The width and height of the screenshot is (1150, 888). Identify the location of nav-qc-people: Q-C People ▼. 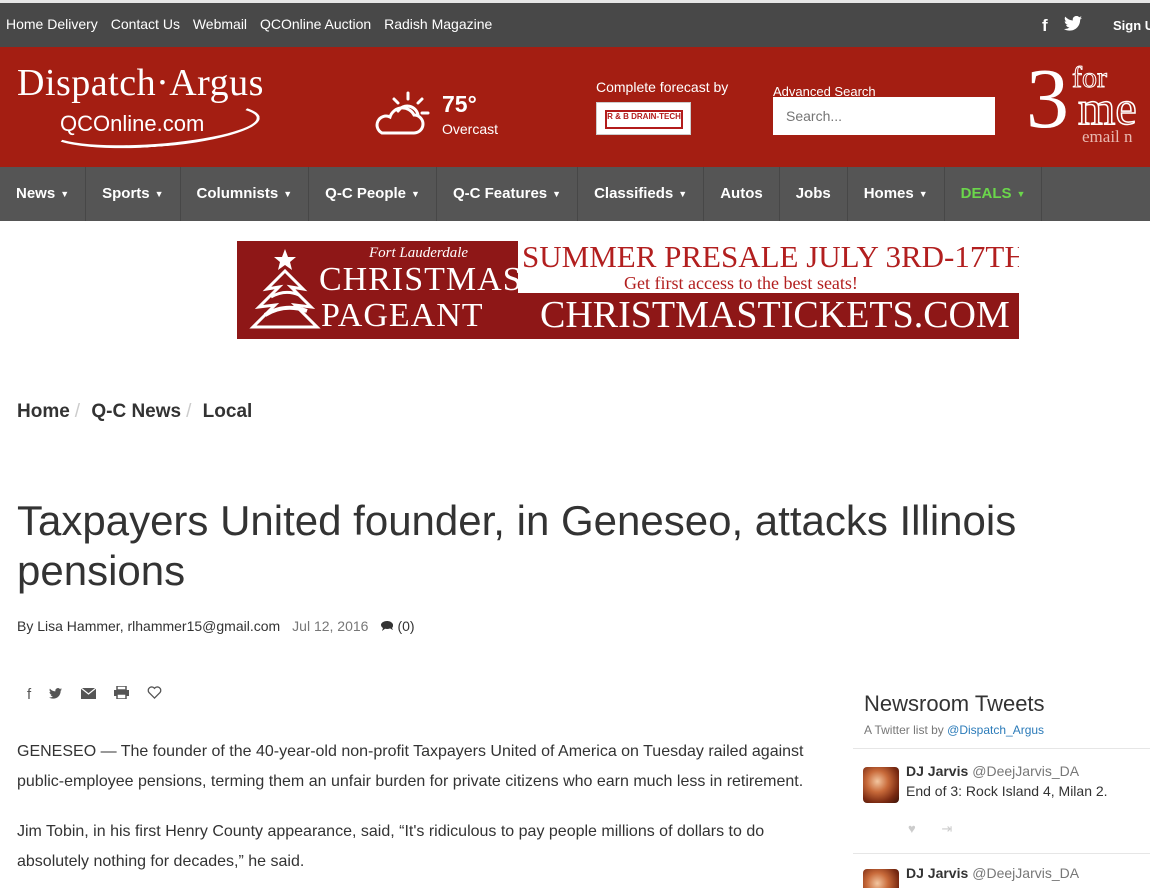
(373, 194).